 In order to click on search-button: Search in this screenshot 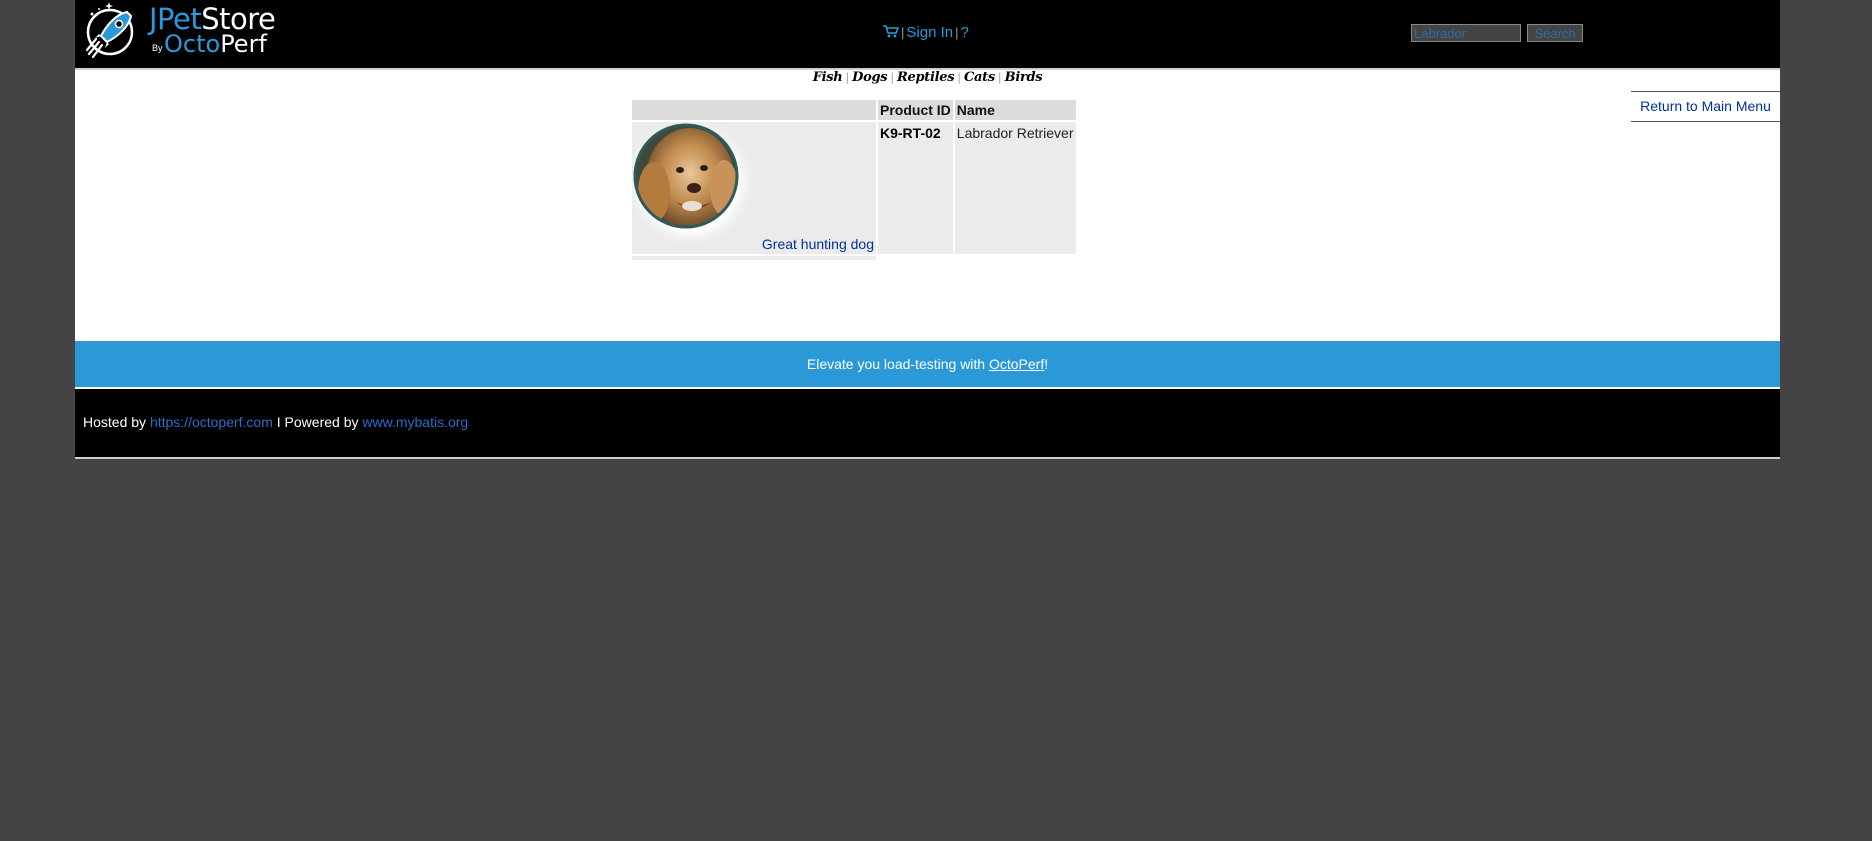, I will do `click(1555, 33)`.